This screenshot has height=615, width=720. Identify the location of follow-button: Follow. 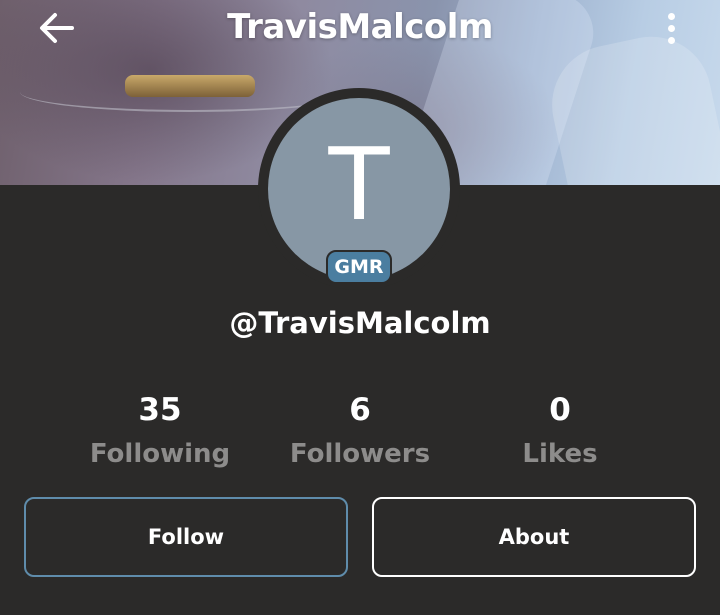
(186, 537).